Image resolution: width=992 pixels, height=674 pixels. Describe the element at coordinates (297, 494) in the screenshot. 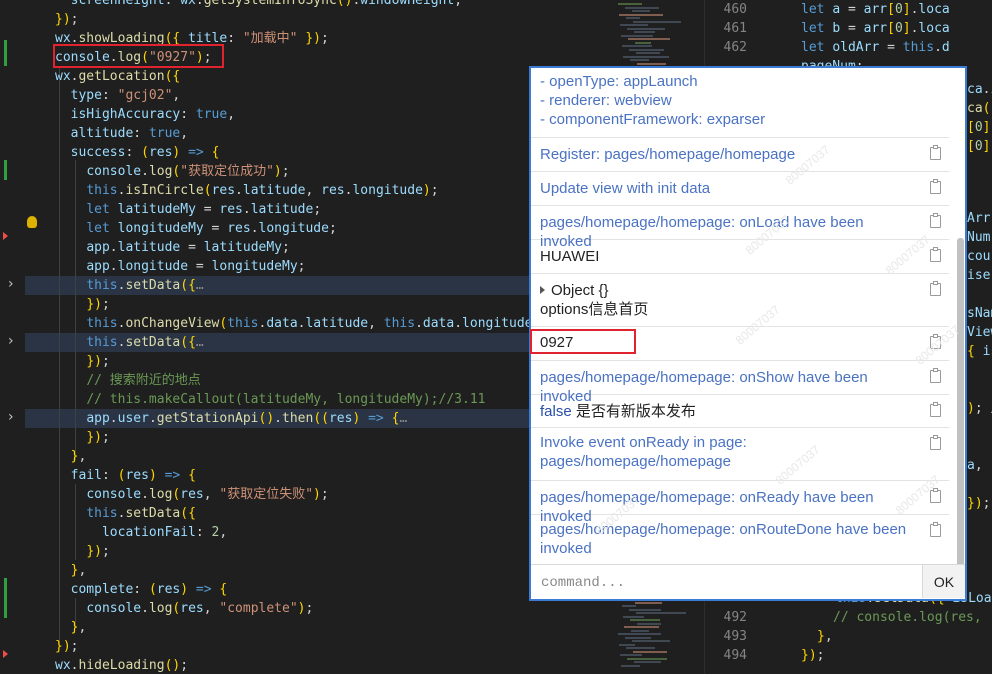

I see `code-line: console.log(res, "获取定位失败");` at that location.